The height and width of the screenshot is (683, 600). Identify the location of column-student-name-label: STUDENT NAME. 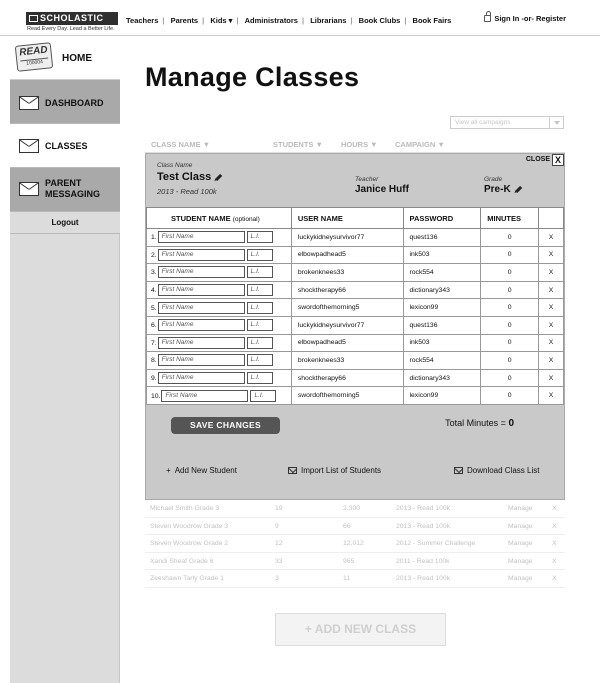
(201, 218).